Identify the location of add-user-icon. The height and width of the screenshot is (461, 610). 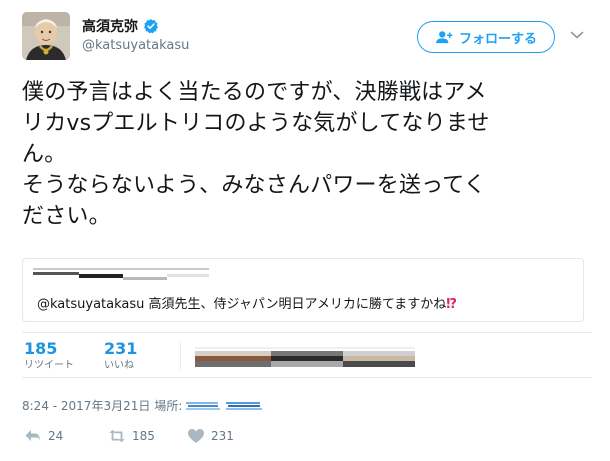
(444, 37).